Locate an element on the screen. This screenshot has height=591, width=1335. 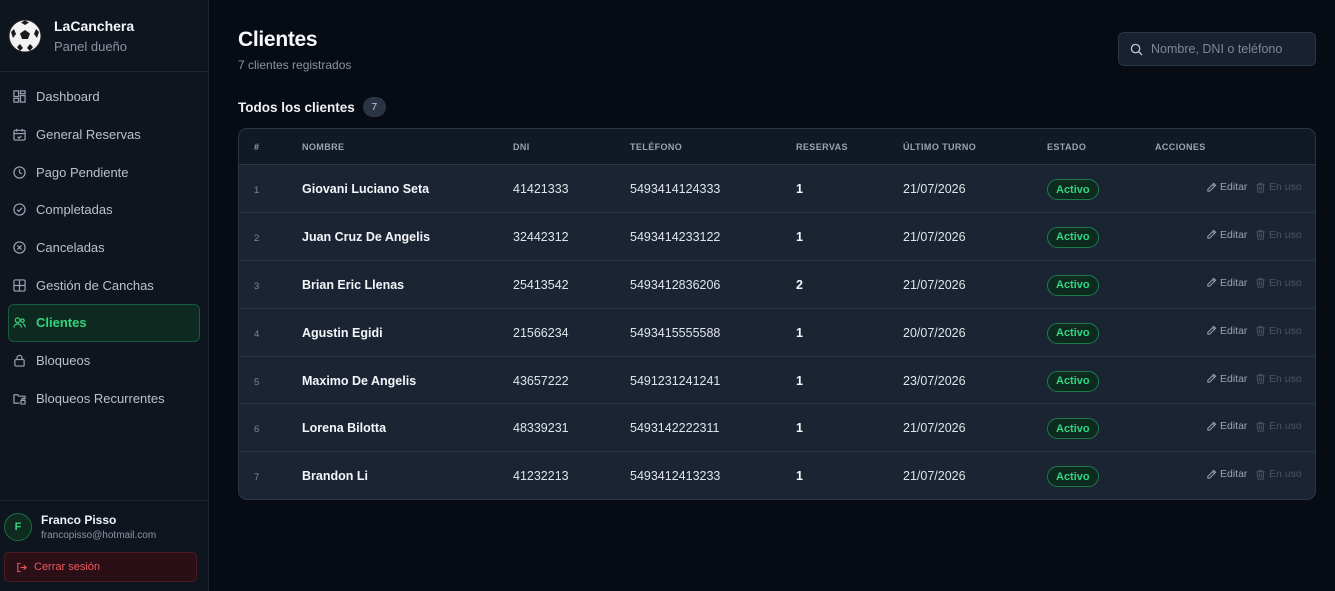
sidebar-item-label: Pago Pendiente is located at coordinates (82, 172).